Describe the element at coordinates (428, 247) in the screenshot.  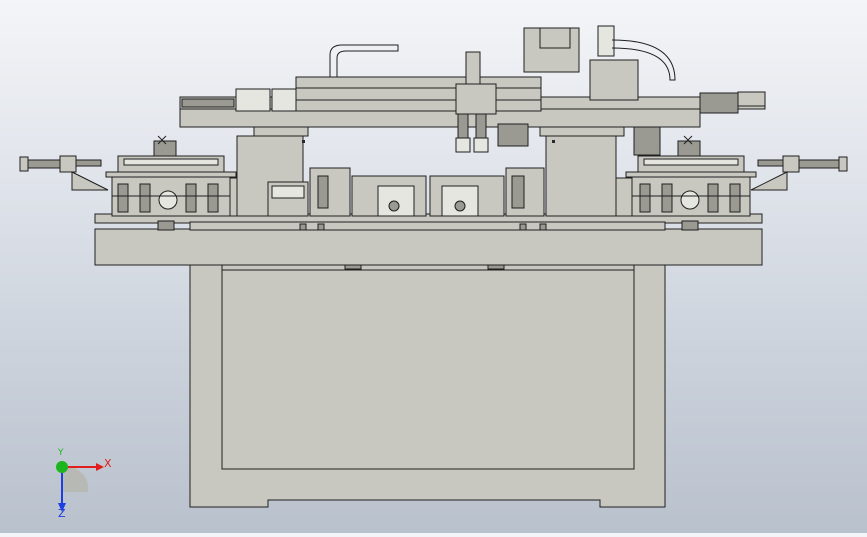
I see `base-top-plate` at that location.